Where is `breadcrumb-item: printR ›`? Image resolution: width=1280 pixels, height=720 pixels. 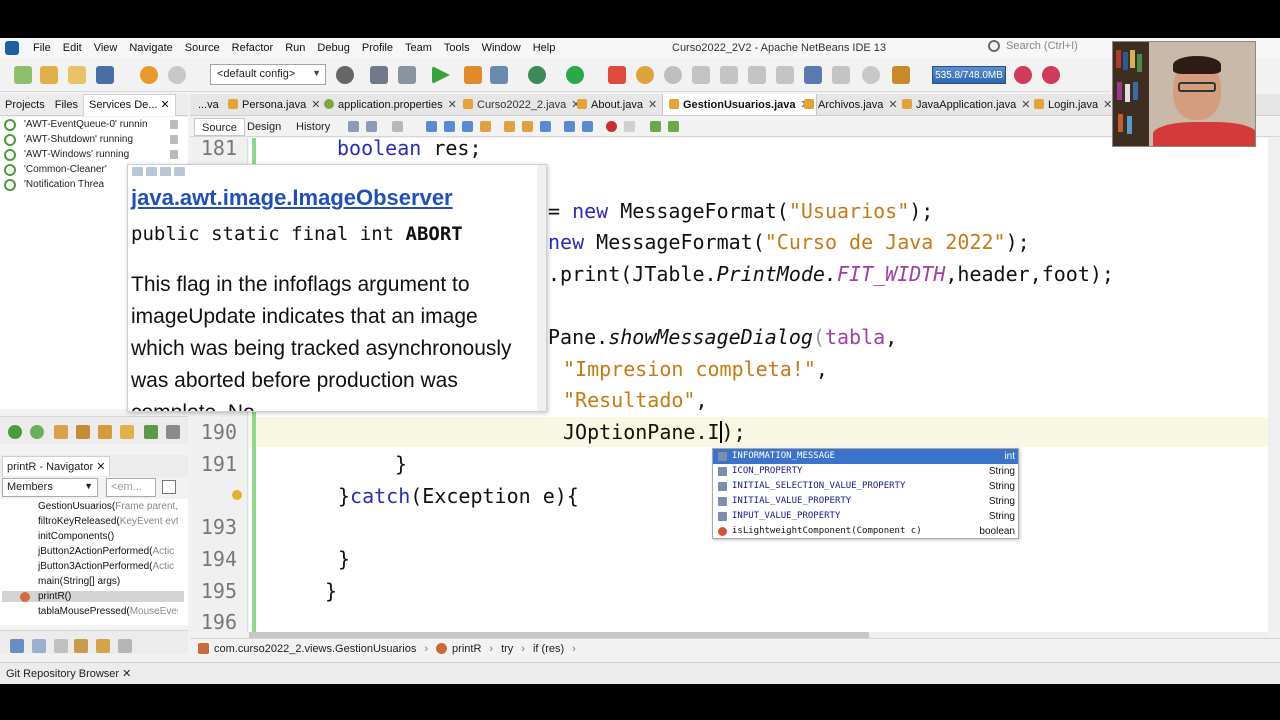 breadcrumb-item: printR › is located at coordinates (464, 649).